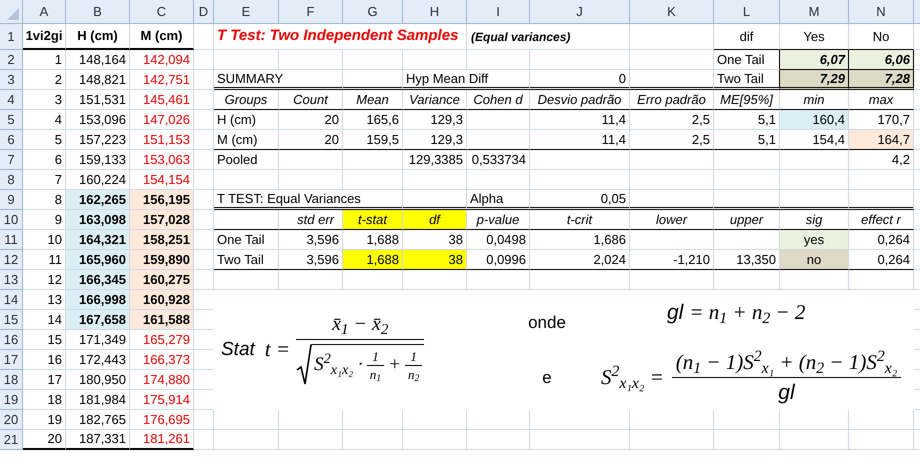 The height and width of the screenshot is (462, 920). What do you see at coordinates (881, 160) in the screenshot?
I see `table-cell: 4,2` at bounding box center [881, 160].